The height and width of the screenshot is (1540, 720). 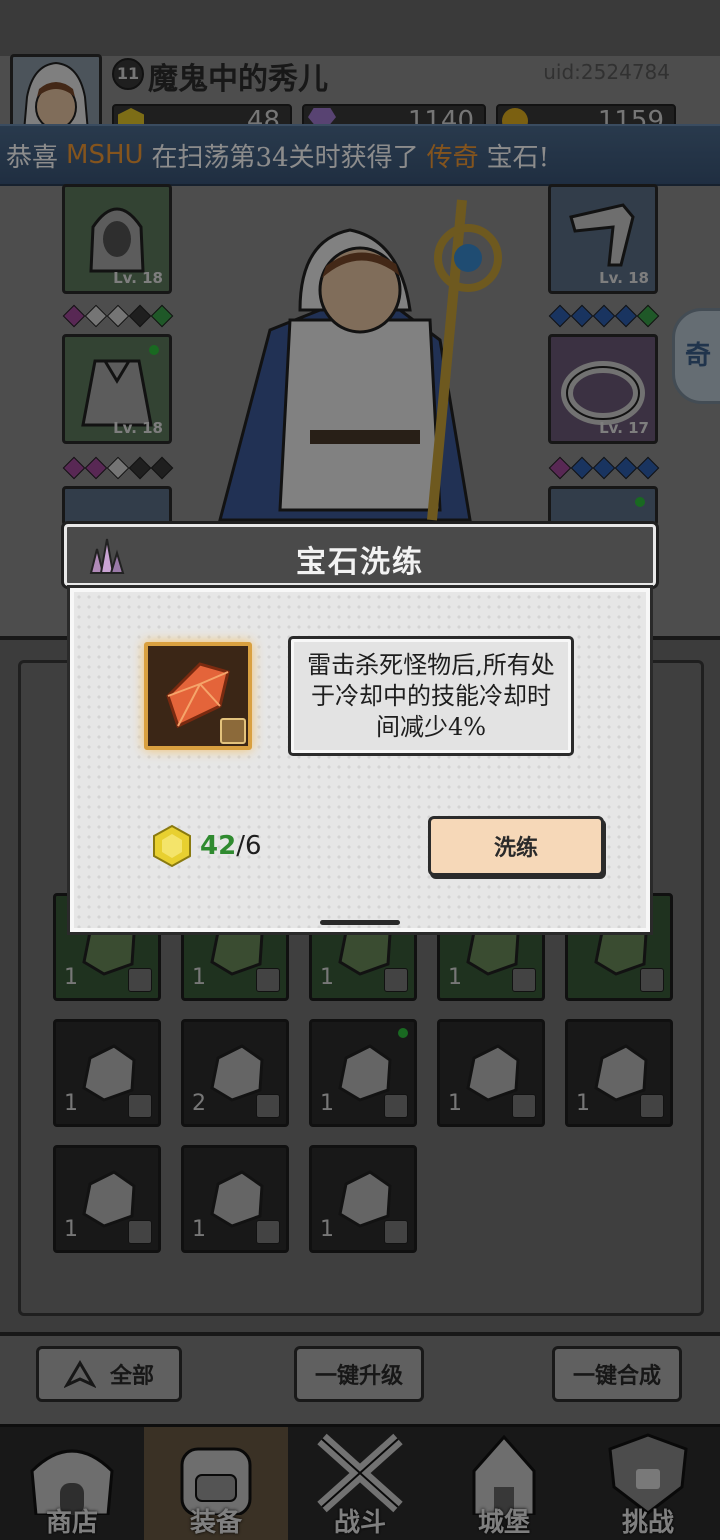 What do you see at coordinates (360, 922) in the screenshot?
I see `dialog-bottom-handle` at bounding box center [360, 922].